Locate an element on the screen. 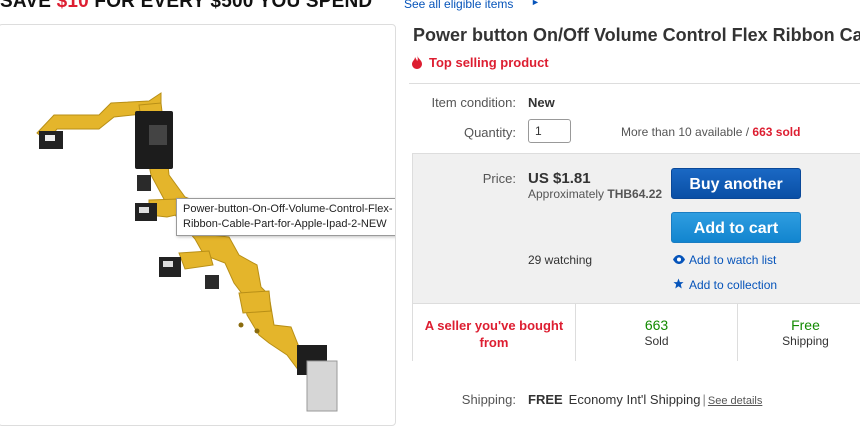  collection-label: Add to collection is located at coordinates (733, 285).